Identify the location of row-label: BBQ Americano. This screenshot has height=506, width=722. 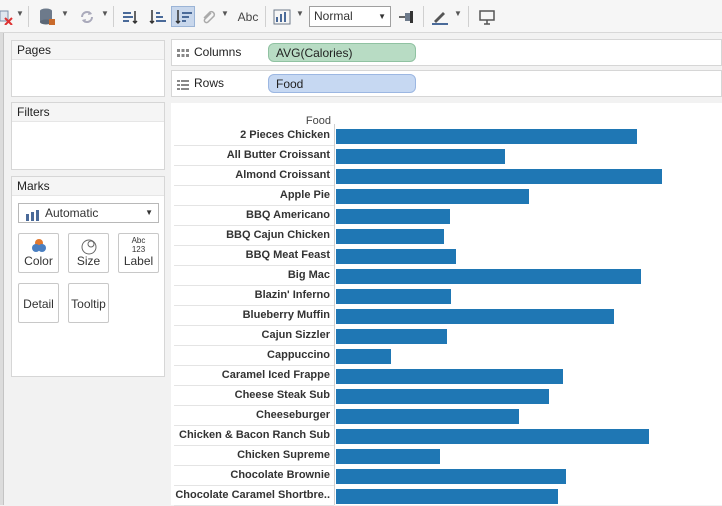
(250, 215).